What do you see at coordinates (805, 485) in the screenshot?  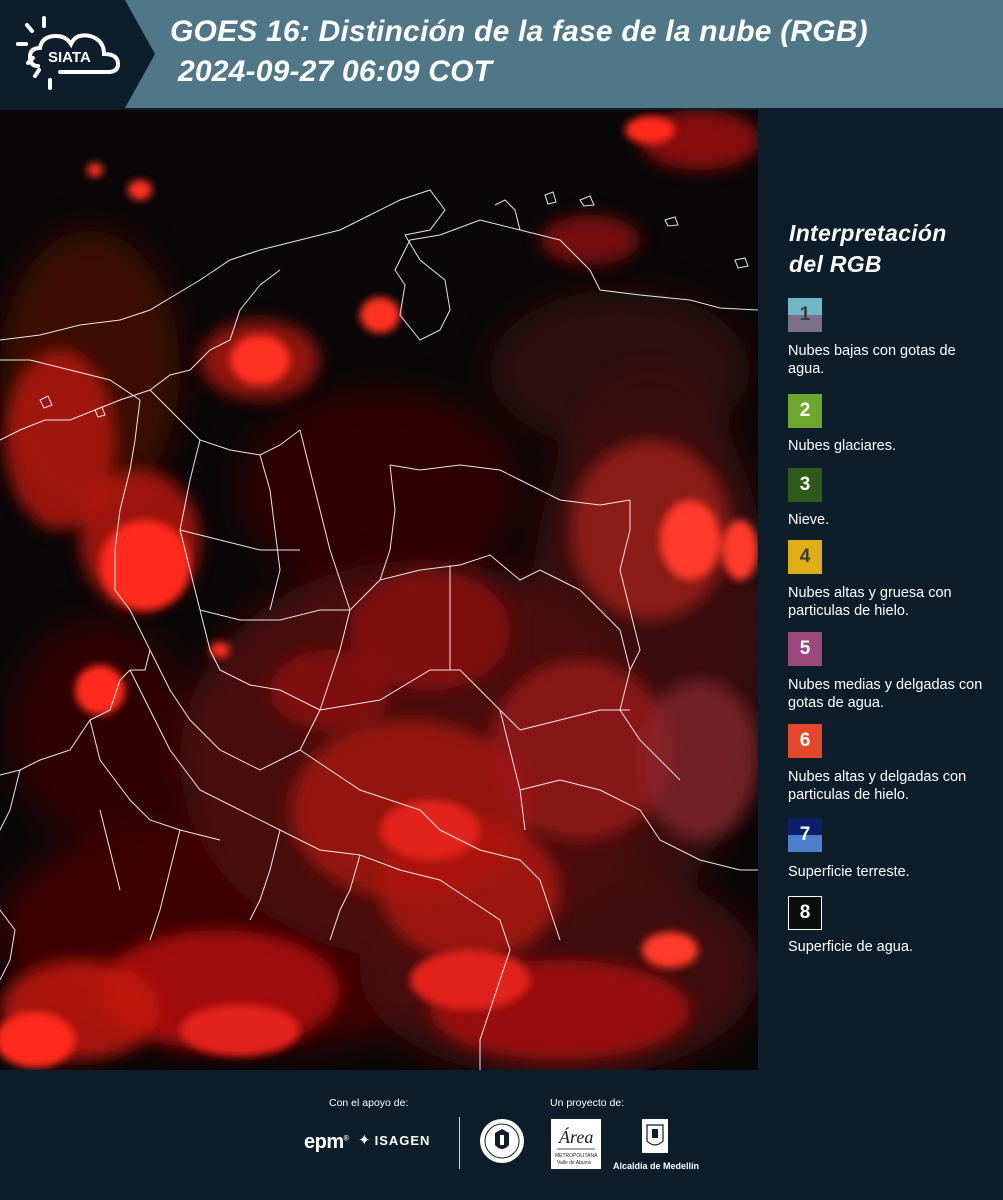 I see `legend-swatch: 3` at bounding box center [805, 485].